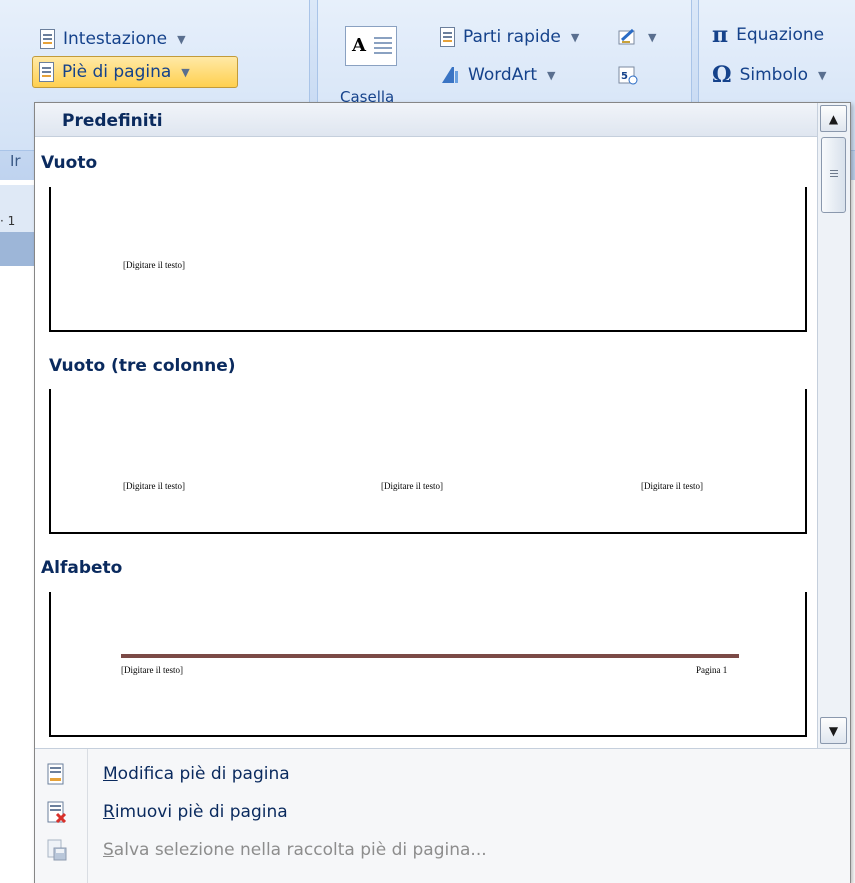 Image resolution: width=855 pixels, height=883 pixels. What do you see at coordinates (672, 486) in the screenshot?
I see `placeholder-text-right: [Digitare il testo]` at bounding box center [672, 486].